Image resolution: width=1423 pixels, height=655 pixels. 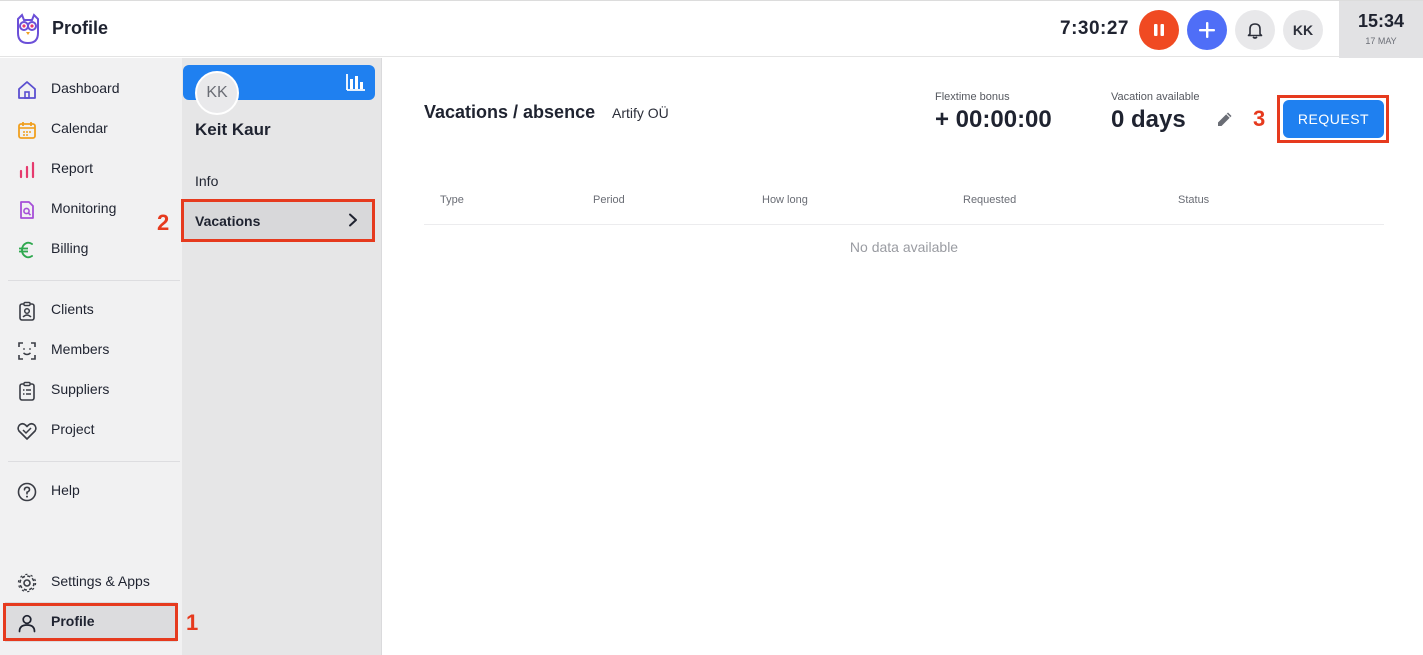 I want to click on table-divider, so click(x=904, y=224).